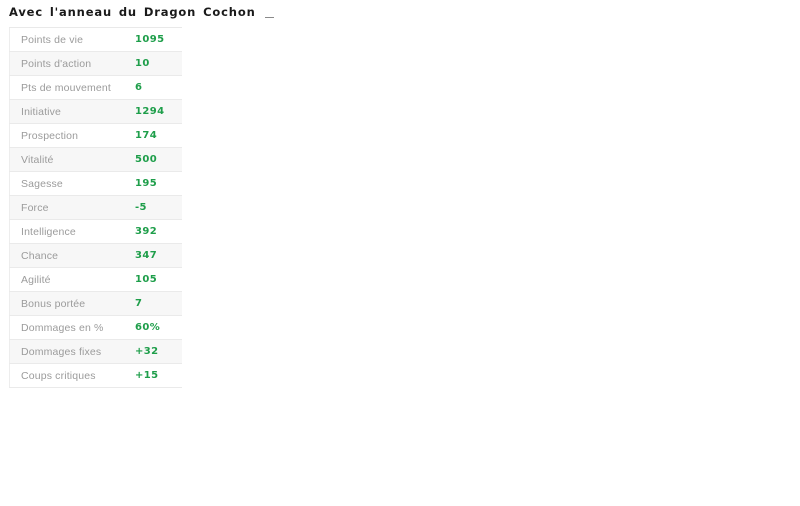 The height and width of the screenshot is (506, 800). What do you see at coordinates (132, 12) in the screenshot?
I see `page-title: Avec l'anneau du Dragon Cochon` at bounding box center [132, 12].